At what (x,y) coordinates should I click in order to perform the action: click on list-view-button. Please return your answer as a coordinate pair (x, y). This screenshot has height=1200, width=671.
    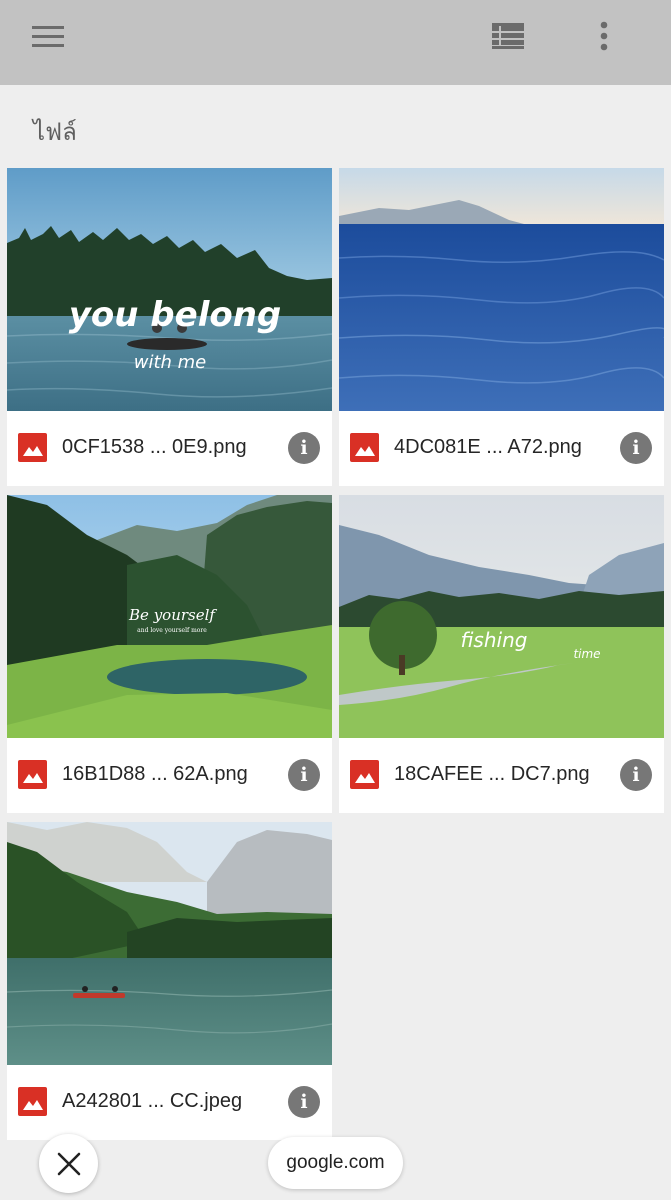
    Looking at the image, I should click on (508, 36).